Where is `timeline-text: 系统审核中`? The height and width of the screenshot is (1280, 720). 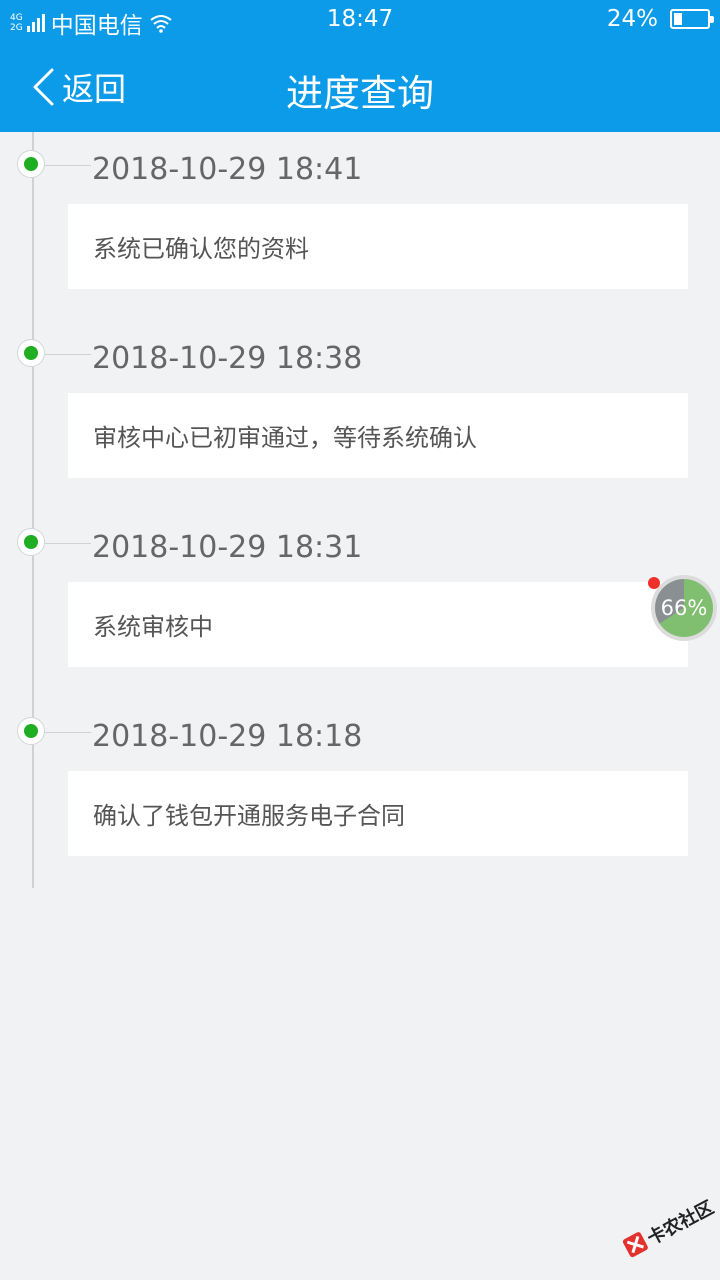 timeline-text: 系统审核中 is located at coordinates (153, 627).